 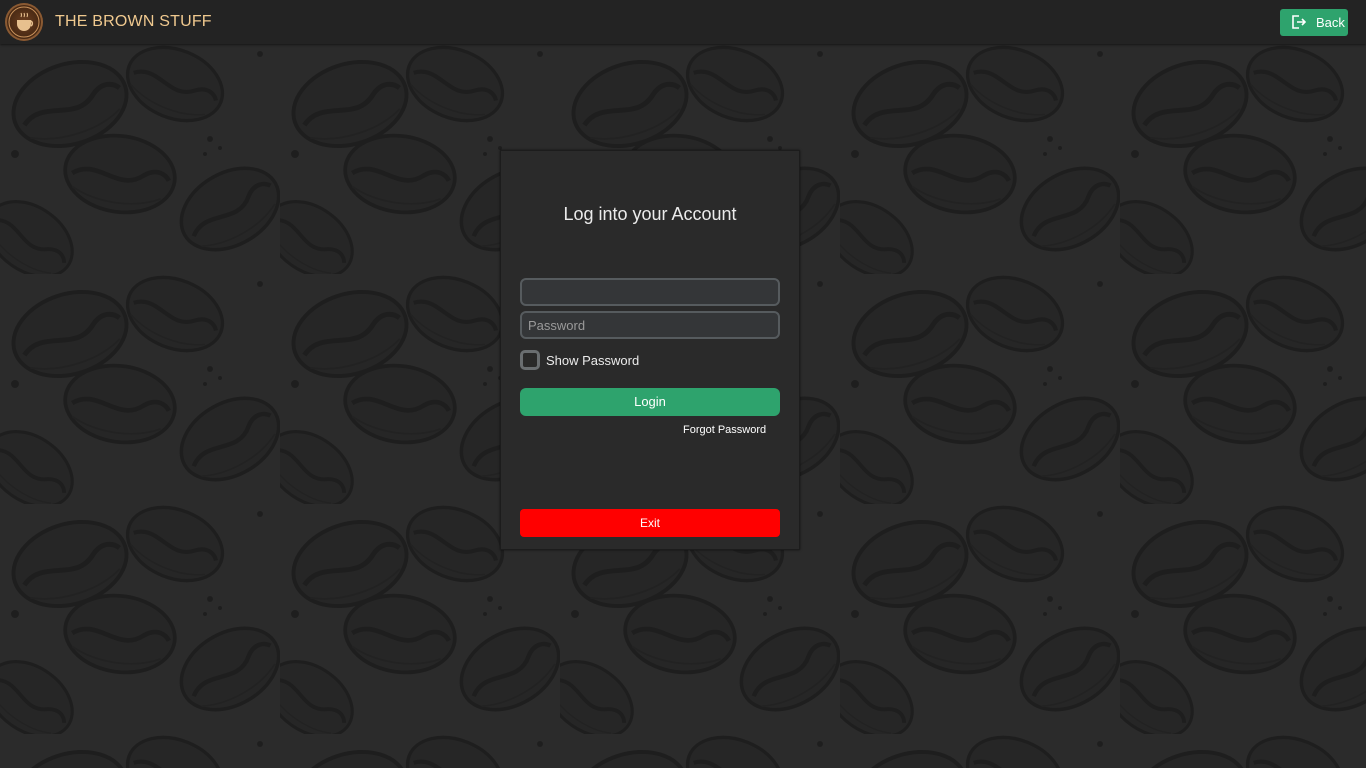 I want to click on top-bar: THE BROWN STUFF Back, so click(x=683, y=22).